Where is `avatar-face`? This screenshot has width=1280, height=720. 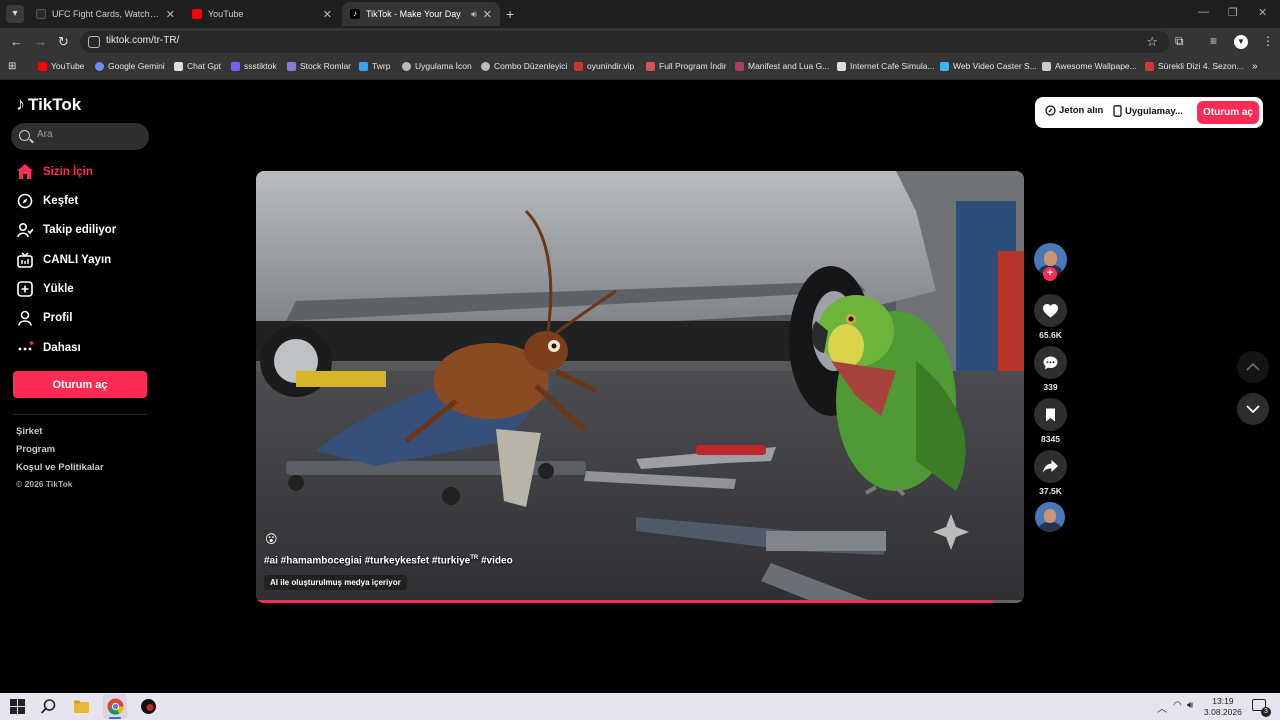 avatar-face is located at coordinates (1050, 516).